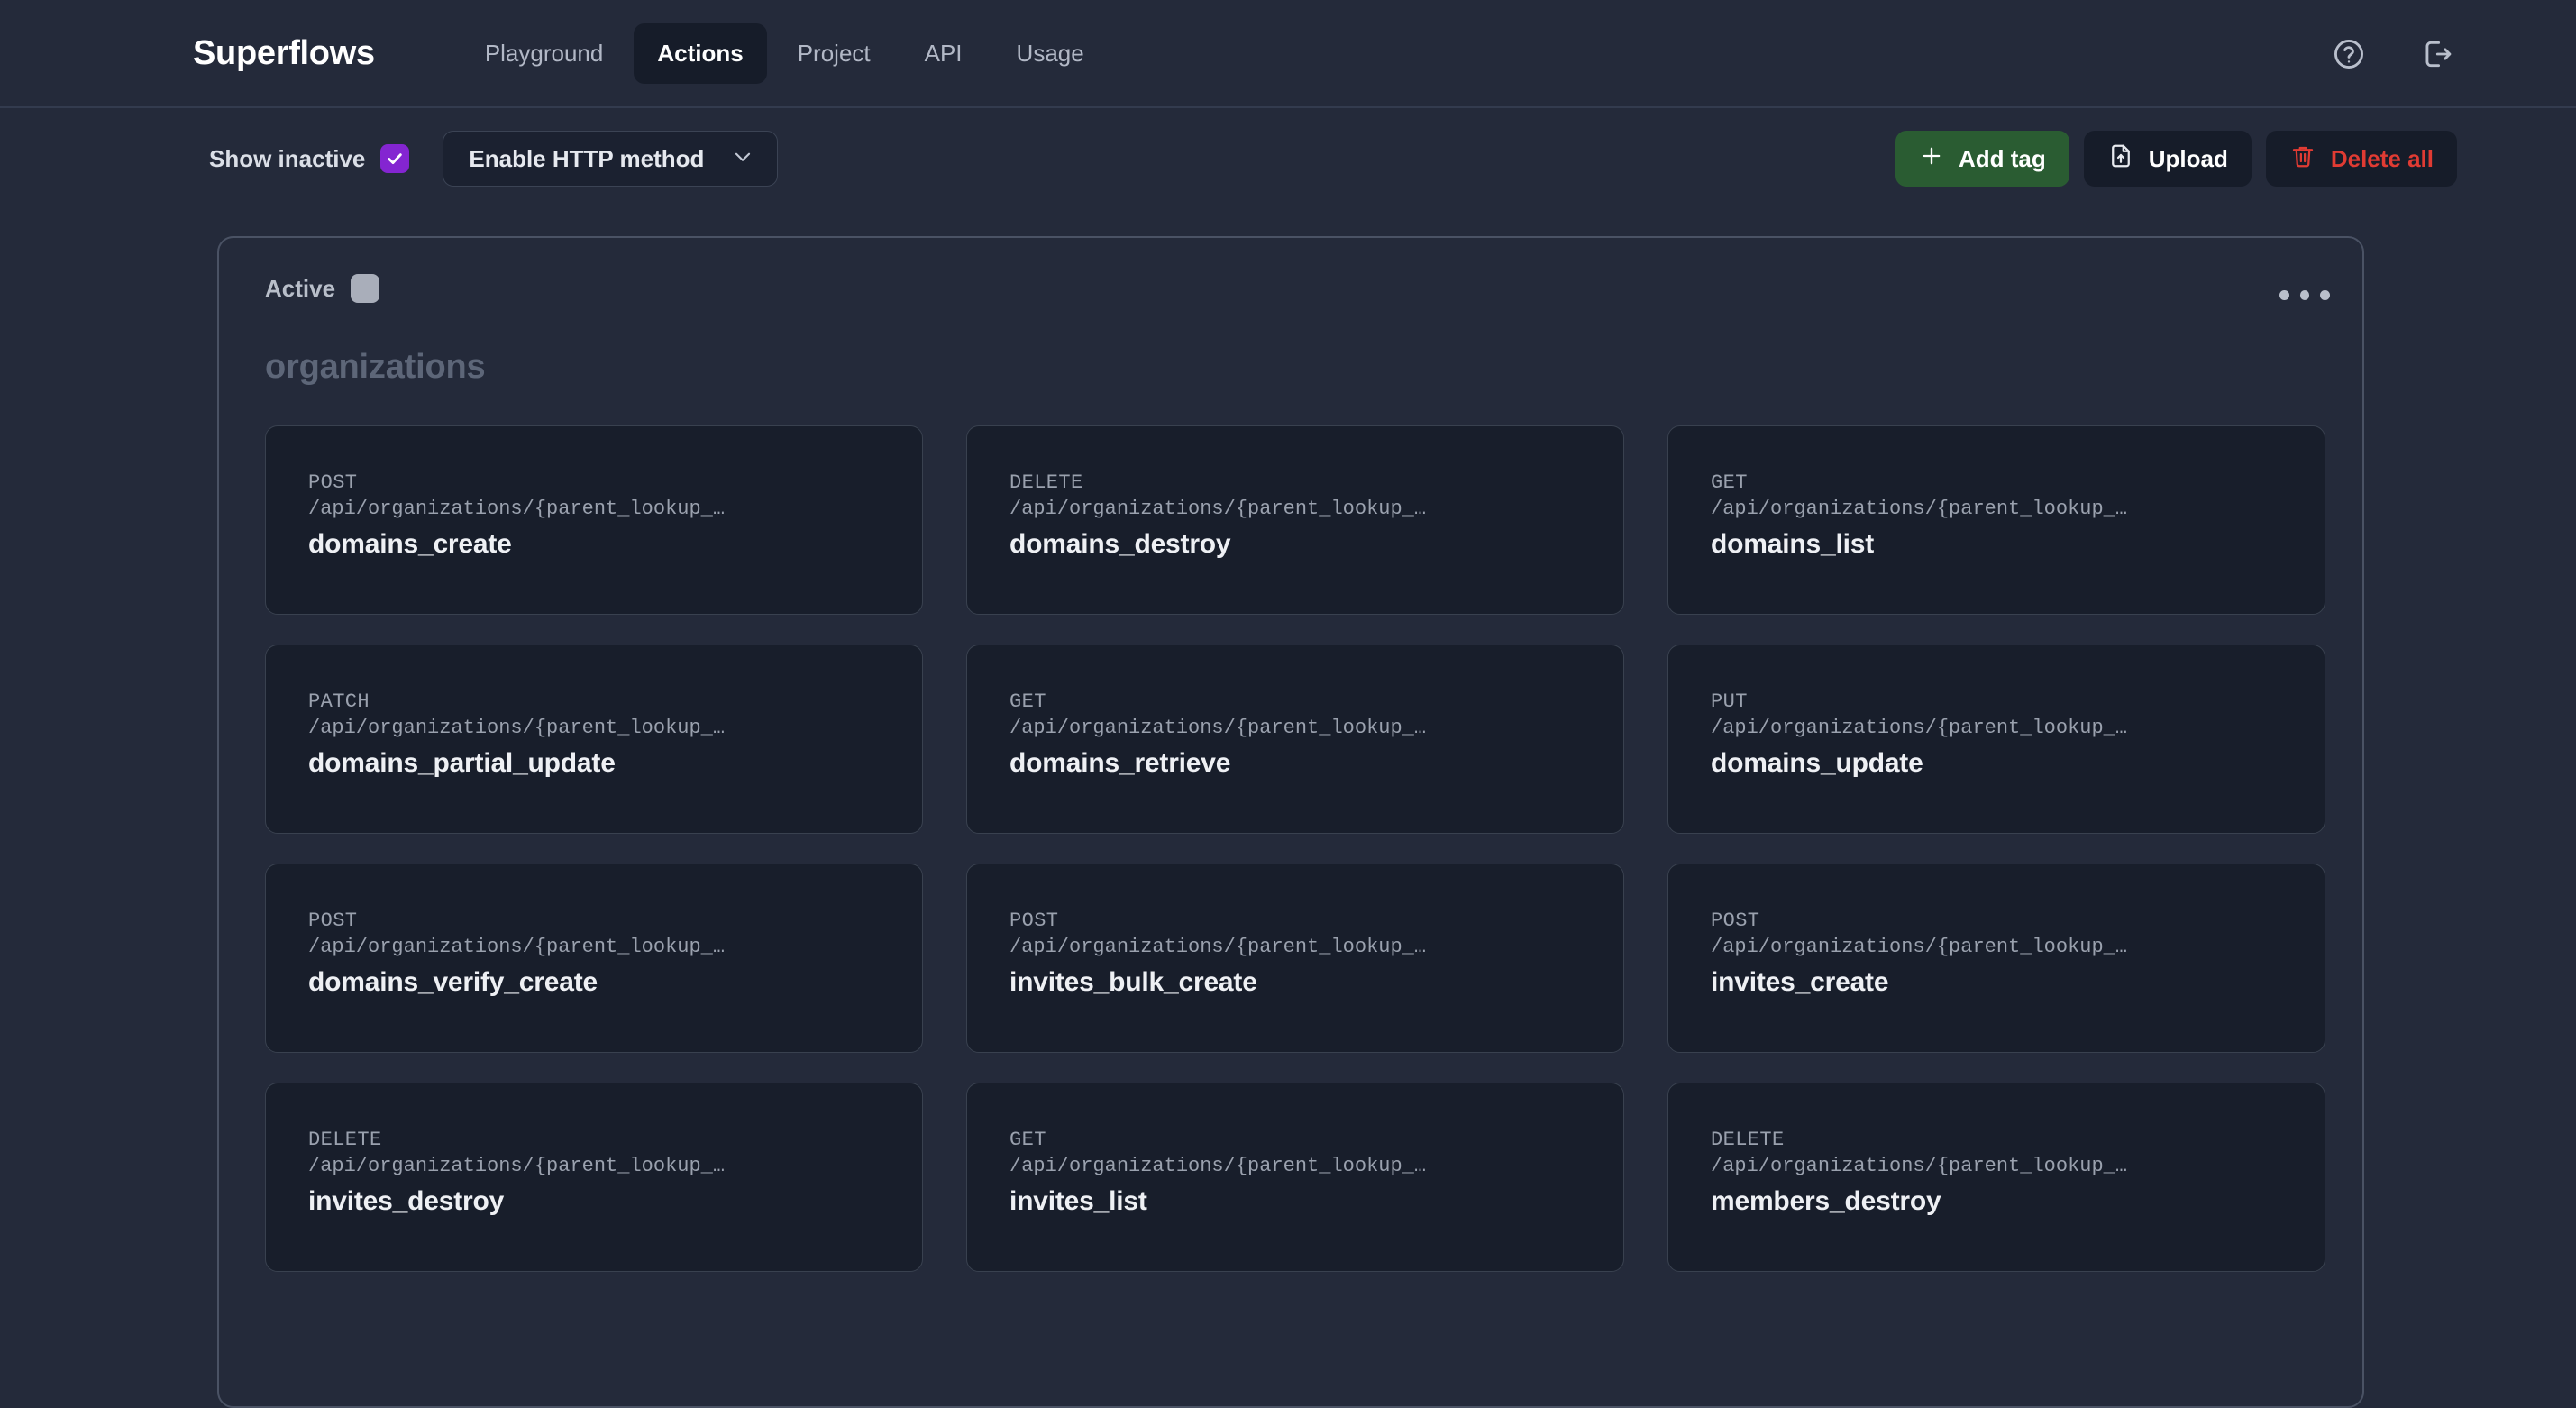  I want to click on ellipsis-icon, so click(2305, 294).